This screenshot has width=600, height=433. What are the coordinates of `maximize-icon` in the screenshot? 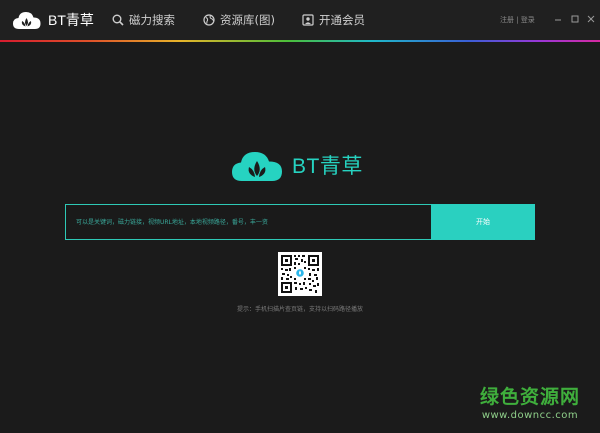 It's located at (575, 19).